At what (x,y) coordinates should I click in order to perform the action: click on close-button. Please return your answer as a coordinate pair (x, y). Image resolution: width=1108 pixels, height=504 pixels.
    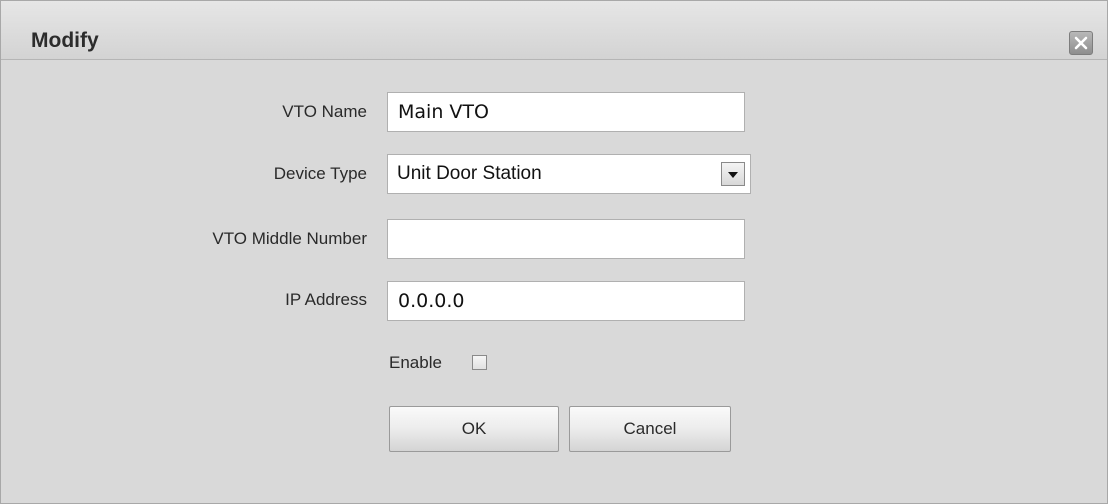
    Looking at the image, I should click on (1081, 43).